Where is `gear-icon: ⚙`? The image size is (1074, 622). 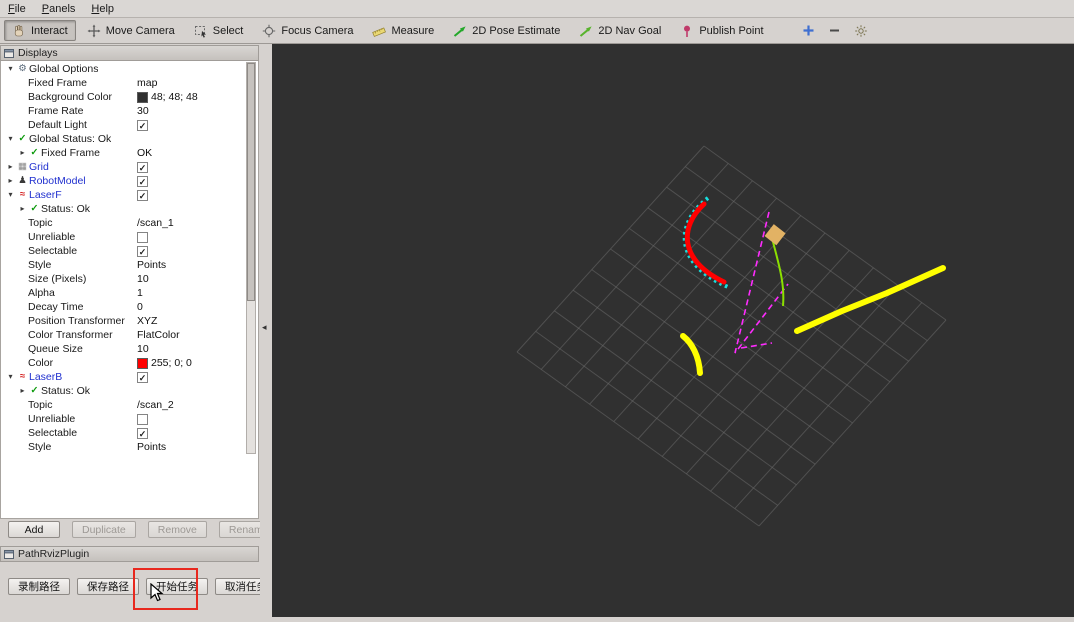 gear-icon: ⚙ is located at coordinates (22, 68).